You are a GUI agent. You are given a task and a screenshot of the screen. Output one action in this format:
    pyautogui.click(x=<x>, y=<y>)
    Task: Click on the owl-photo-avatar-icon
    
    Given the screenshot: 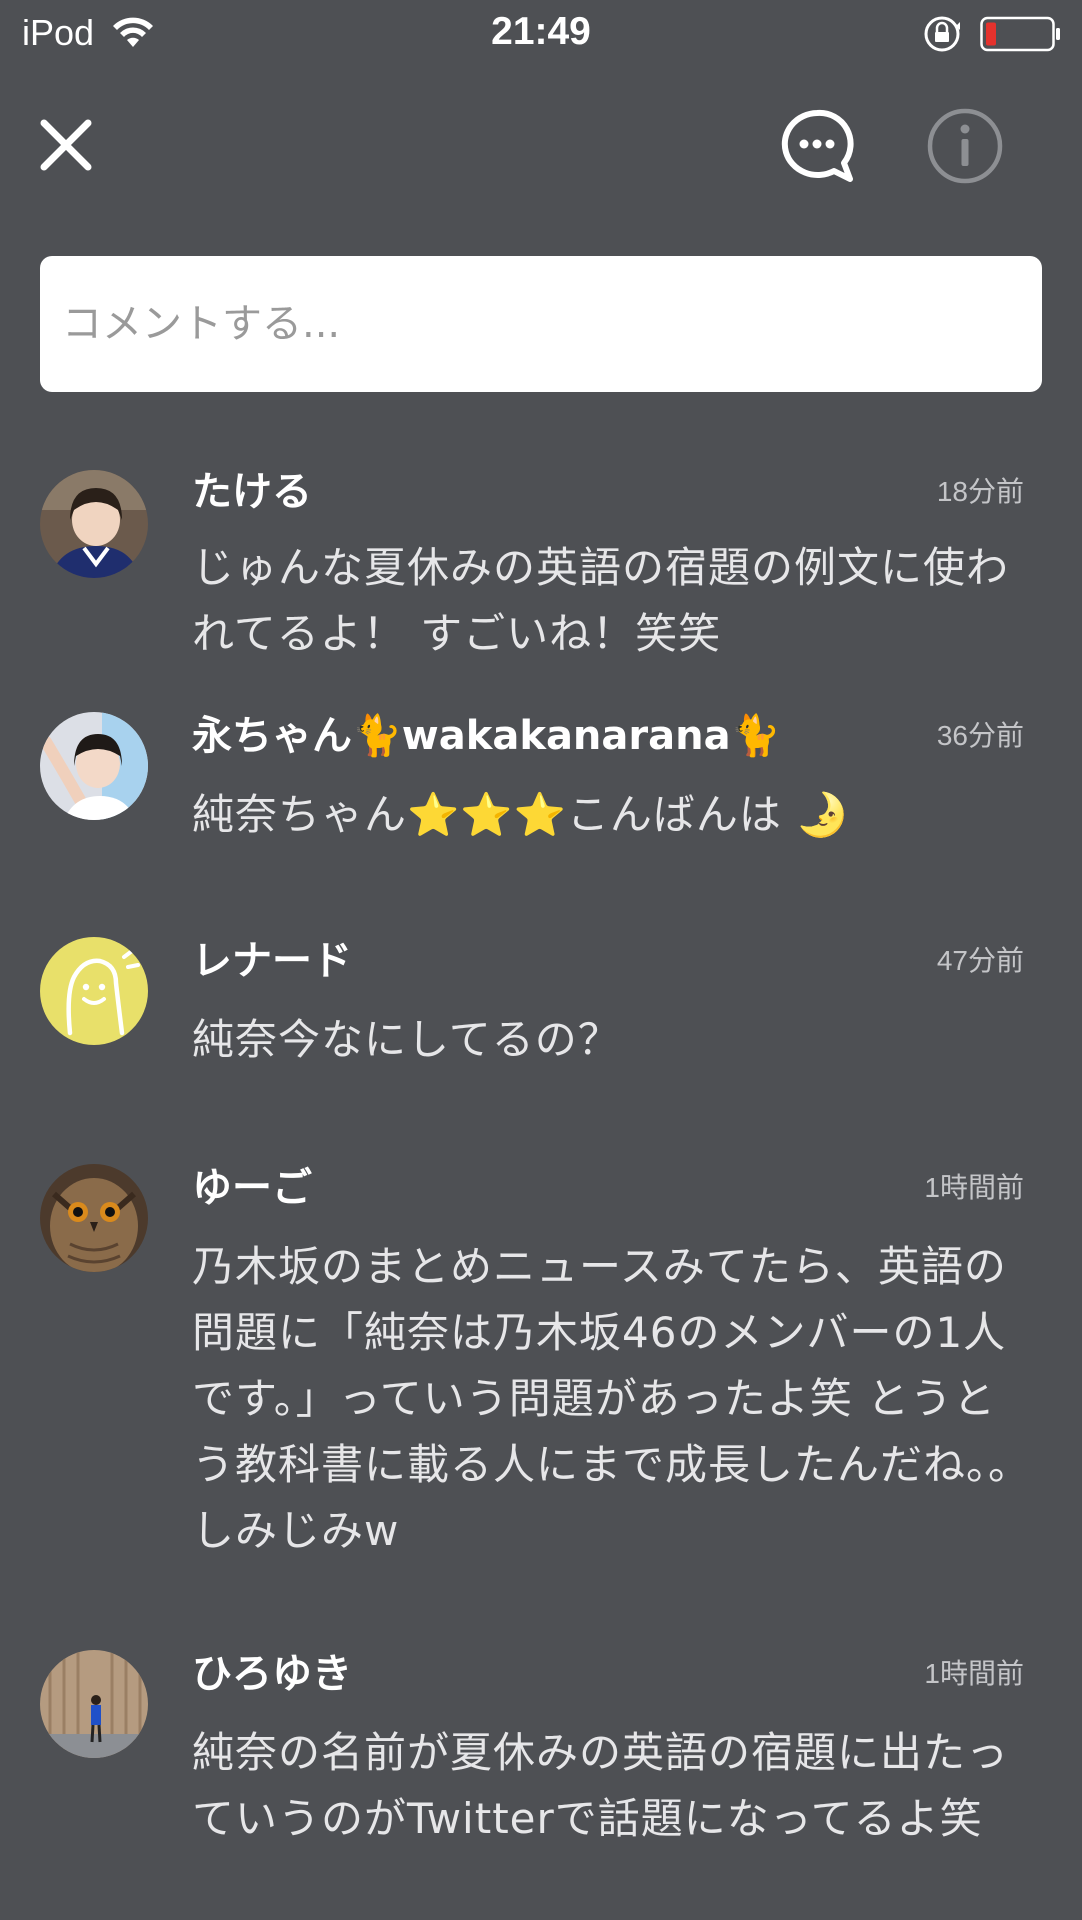 What is the action you would take?
    pyautogui.click(x=94, y=1218)
    